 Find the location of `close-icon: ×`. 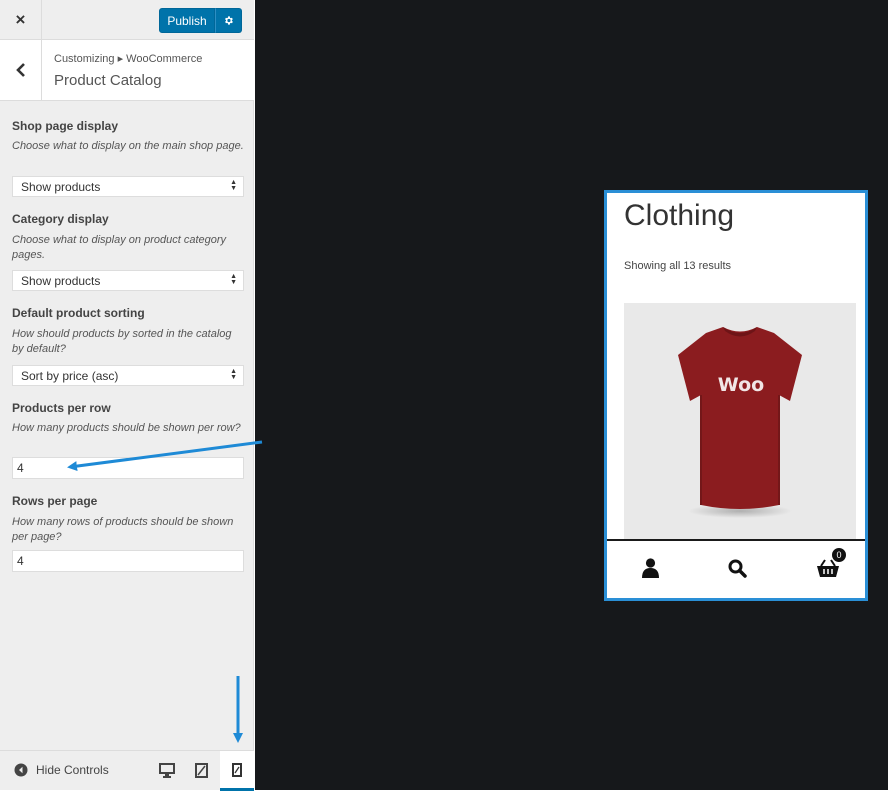

close-icon: × is located at coordinates (20, 19).